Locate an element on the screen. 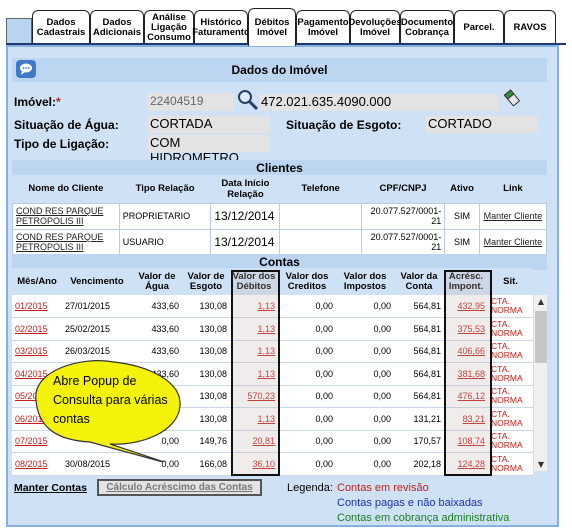  cliente-ativo: SIM is located at coordinates (462, 216).